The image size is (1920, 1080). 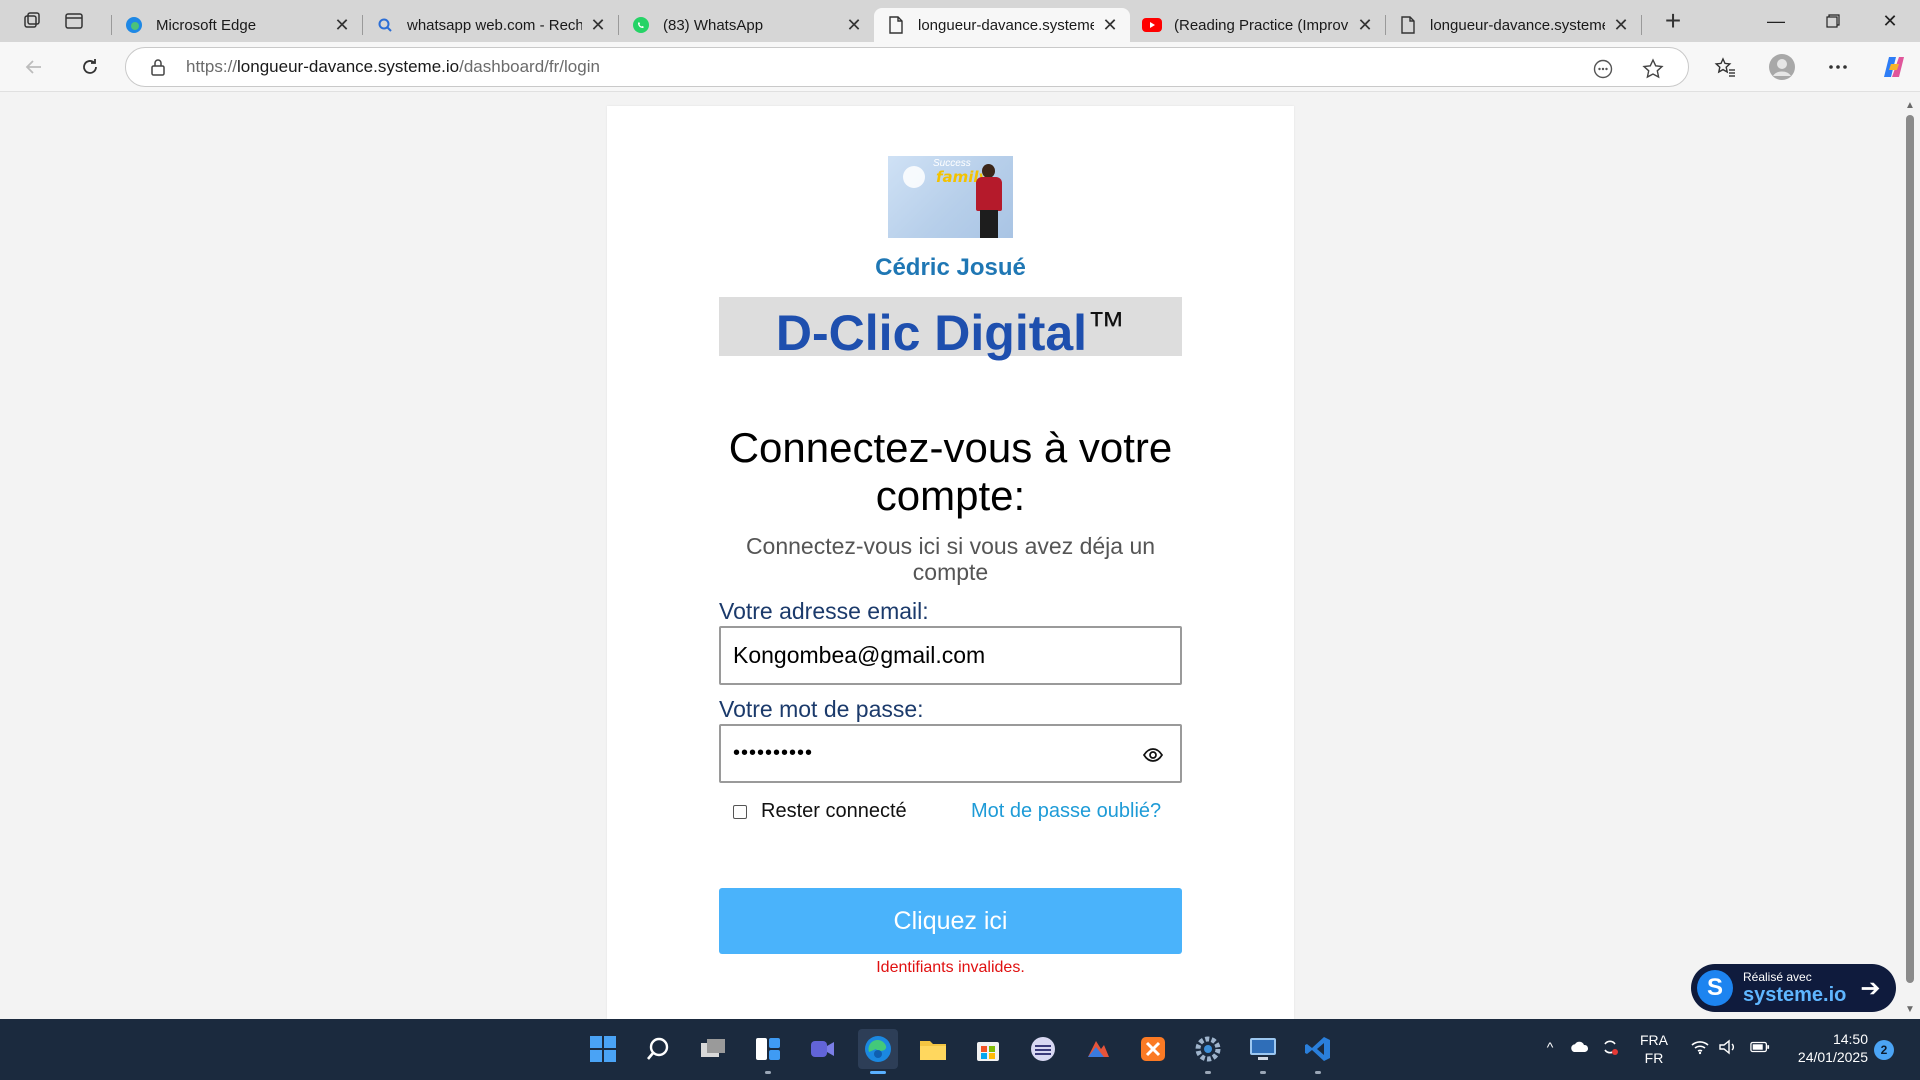 I want to click on logo-circle-graphic, so click(x=914, y=177).